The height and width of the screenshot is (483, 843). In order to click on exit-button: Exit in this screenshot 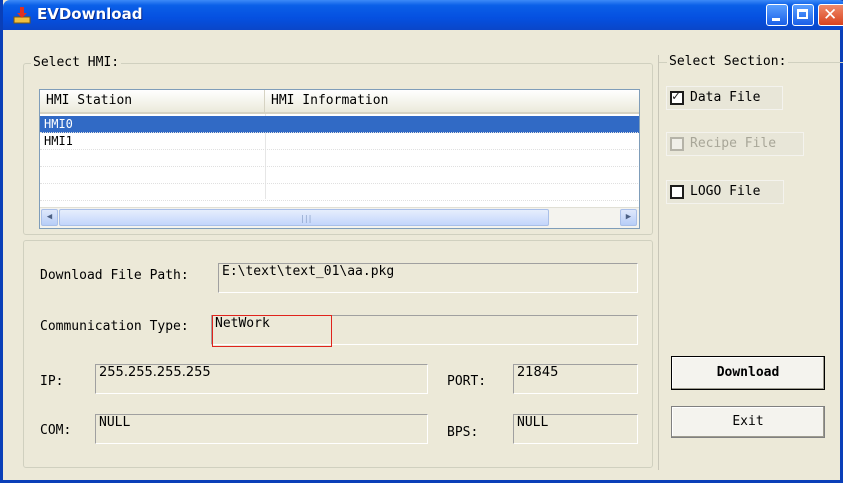, I will do `click(748, 422)`.